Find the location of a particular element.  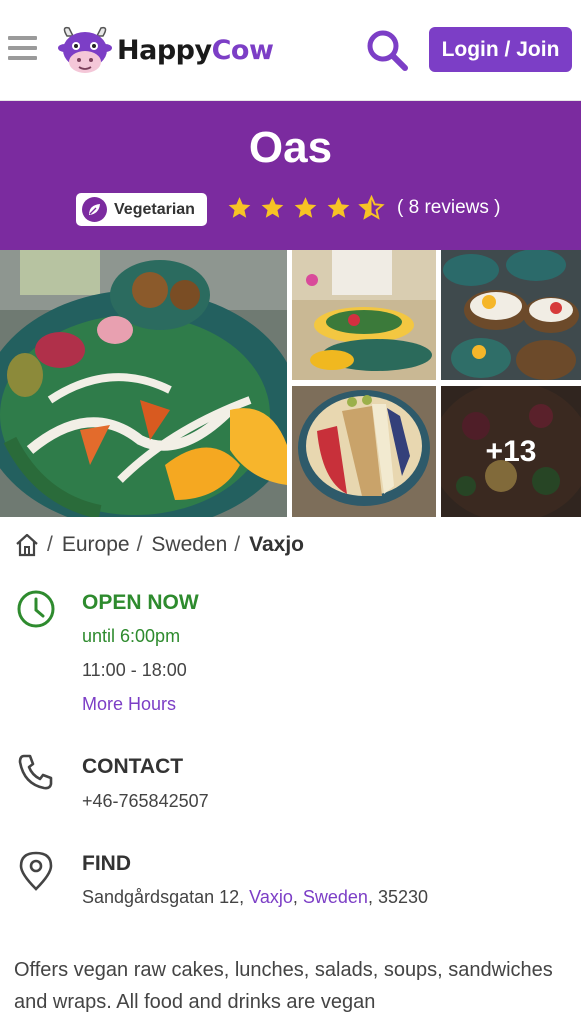

open-status: OPEN NOW is located at coordinates (140, 602).